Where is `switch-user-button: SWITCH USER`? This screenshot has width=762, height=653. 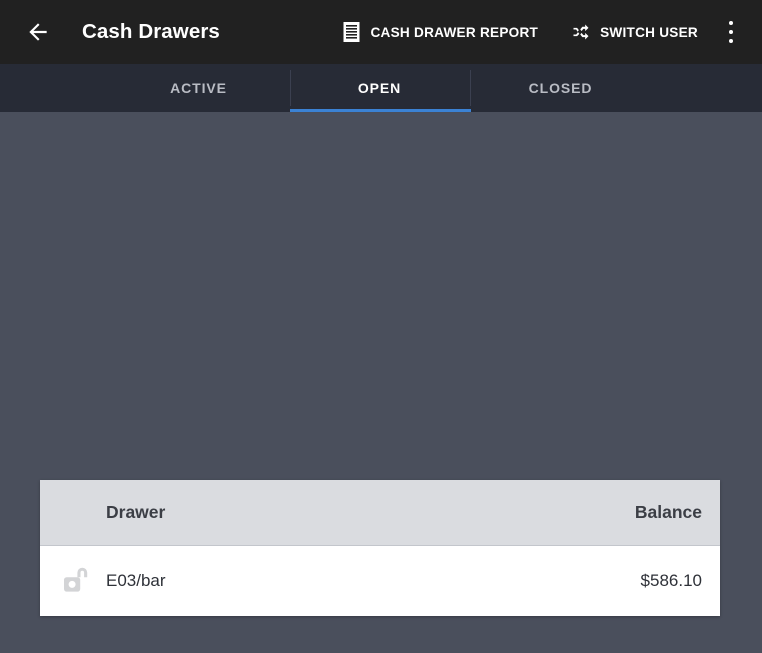
switch-user-button: SWITCH USER is located at coordinates (634, 32).